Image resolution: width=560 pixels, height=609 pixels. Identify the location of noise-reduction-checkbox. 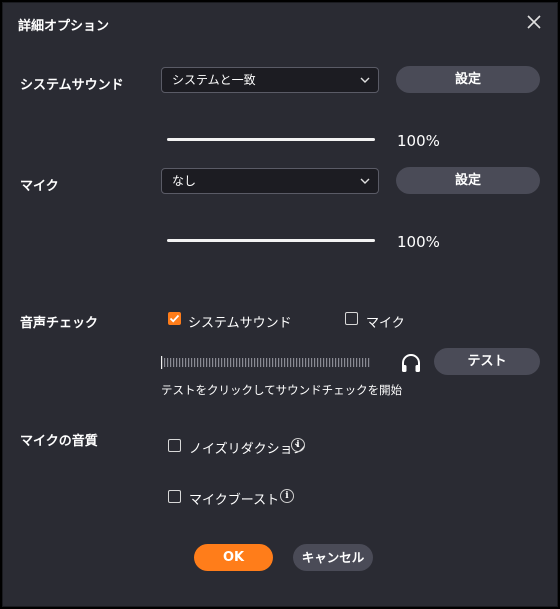
(174, 445).